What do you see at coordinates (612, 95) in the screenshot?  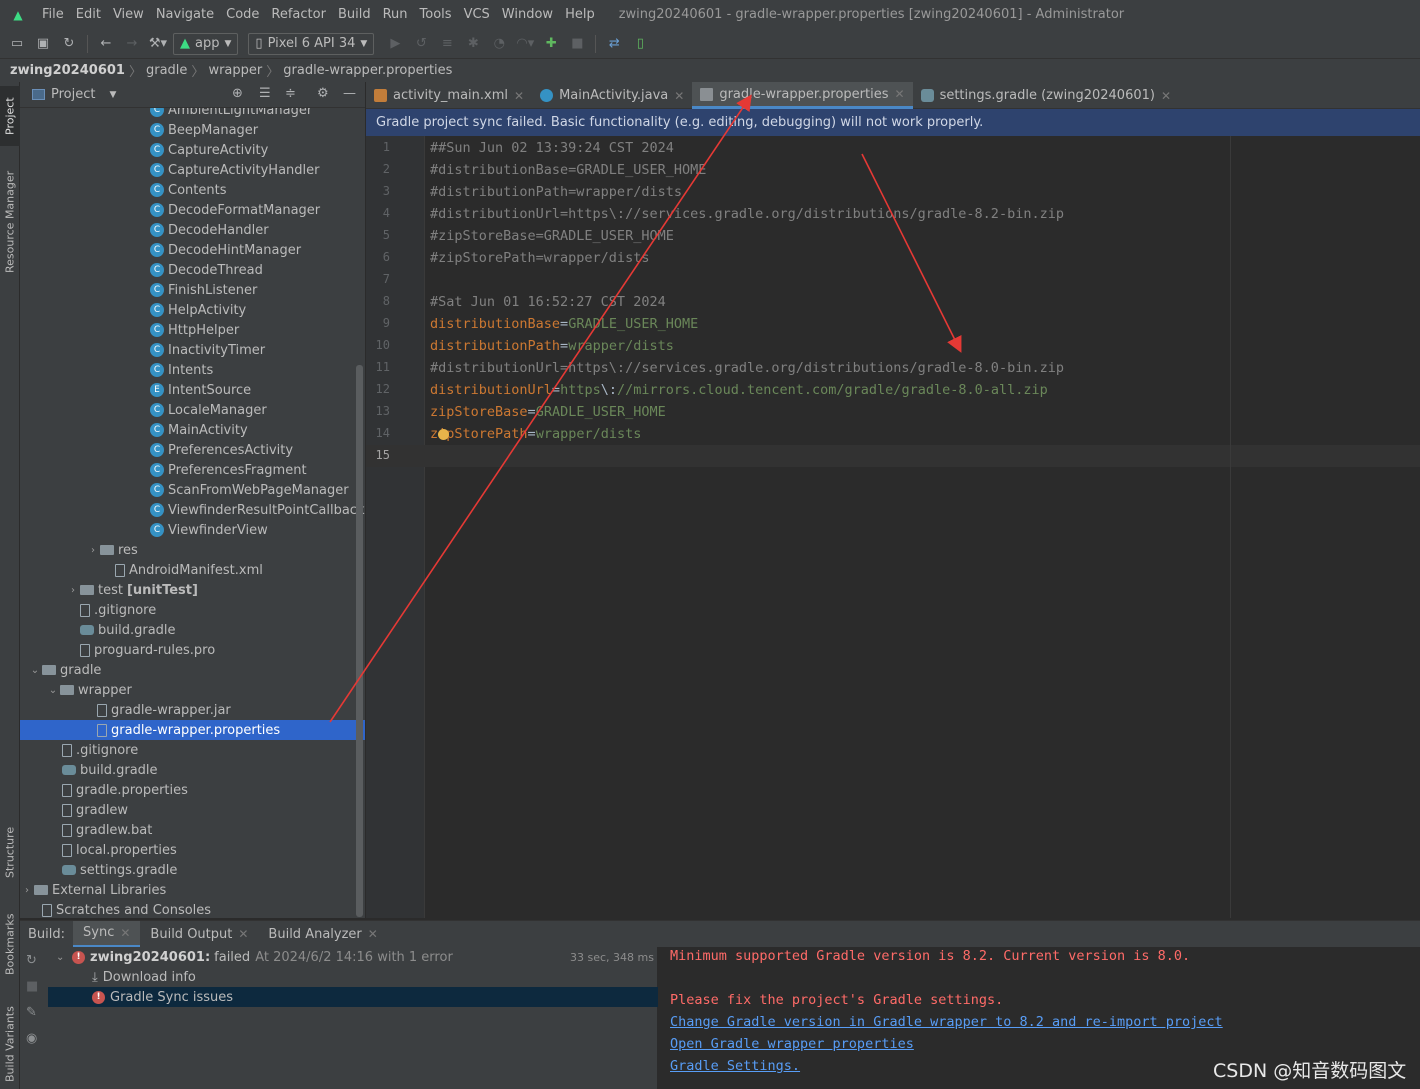 I see `tab-main-activity-java: MainActivity.java ✕` at bounding box center [612, 95].